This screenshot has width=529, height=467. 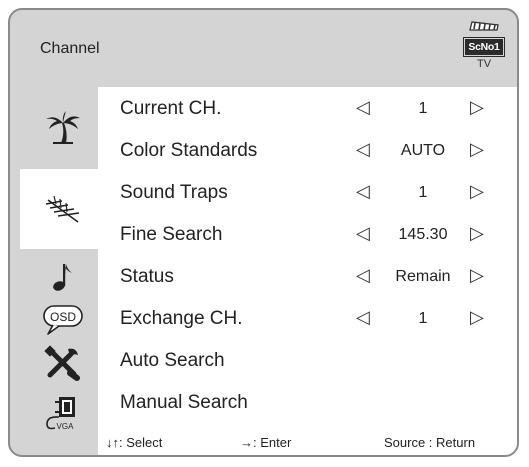 I want to click on vga-icon: VGA, so click(x=60, y=414).